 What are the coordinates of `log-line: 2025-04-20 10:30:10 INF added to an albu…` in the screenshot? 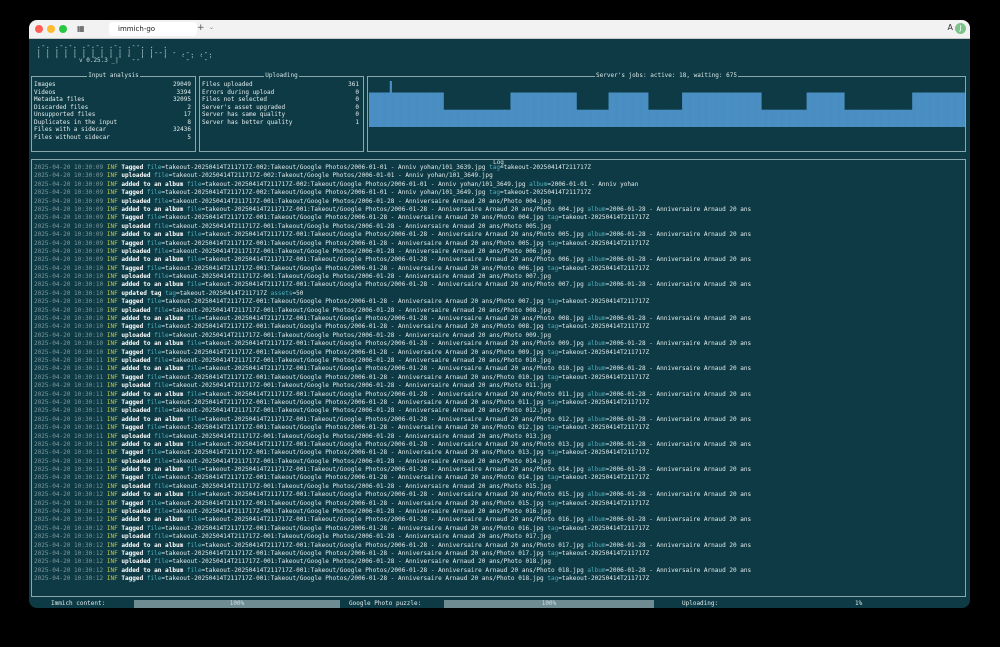 It's located at (393, 319).